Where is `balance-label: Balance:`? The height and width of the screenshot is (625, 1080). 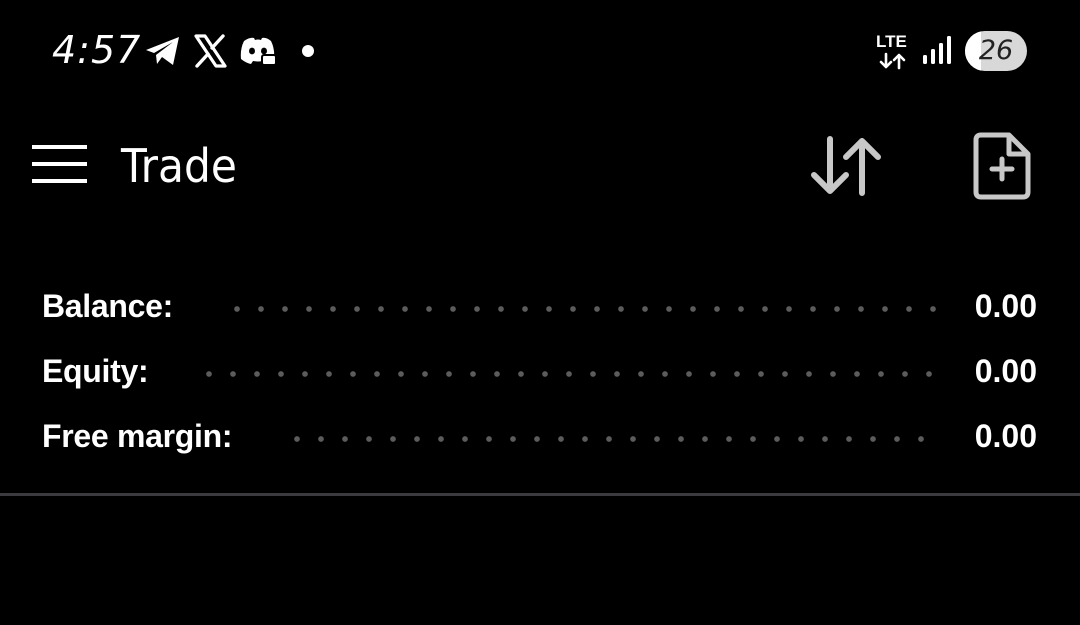 balance-label: Balance: is located at coordinates (107, 306).